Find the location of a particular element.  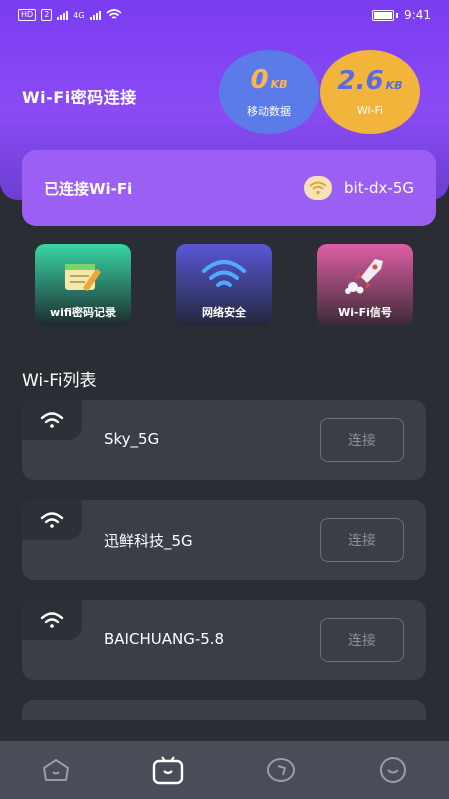

status-right: 9:41 is located at coordinates (401, 15).